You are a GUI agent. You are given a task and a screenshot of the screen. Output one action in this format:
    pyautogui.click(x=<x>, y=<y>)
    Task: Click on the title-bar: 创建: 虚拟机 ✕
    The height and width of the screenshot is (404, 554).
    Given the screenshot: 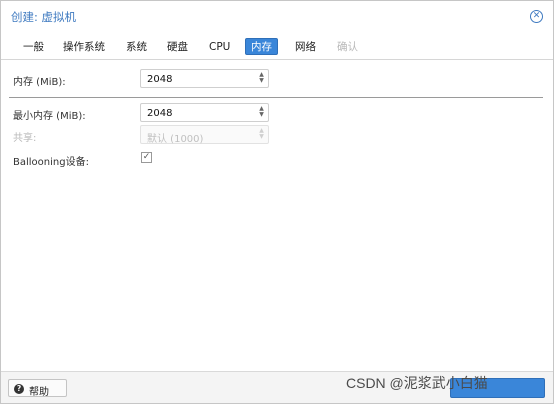 What is the action you would take?
    pyautogui.click(x=277, y=16)
    